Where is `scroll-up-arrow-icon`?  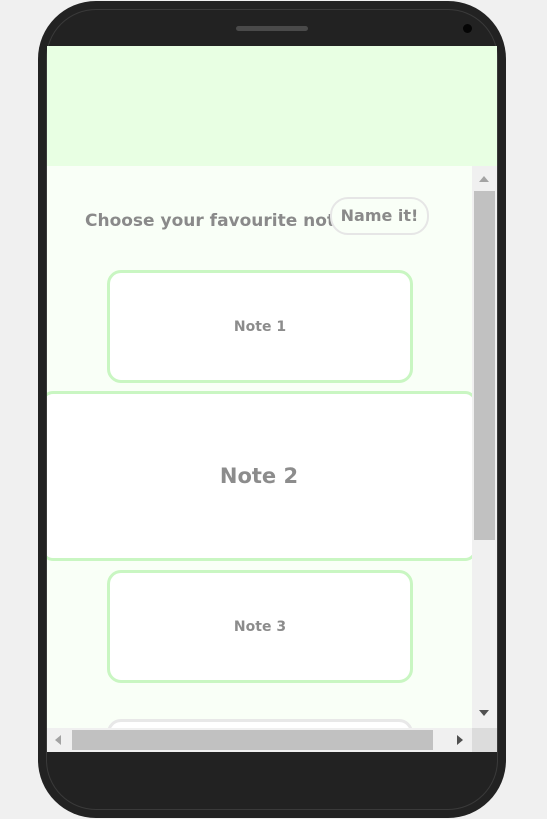
scroll-up-arrow-icon is located at coordinates (484, 179).